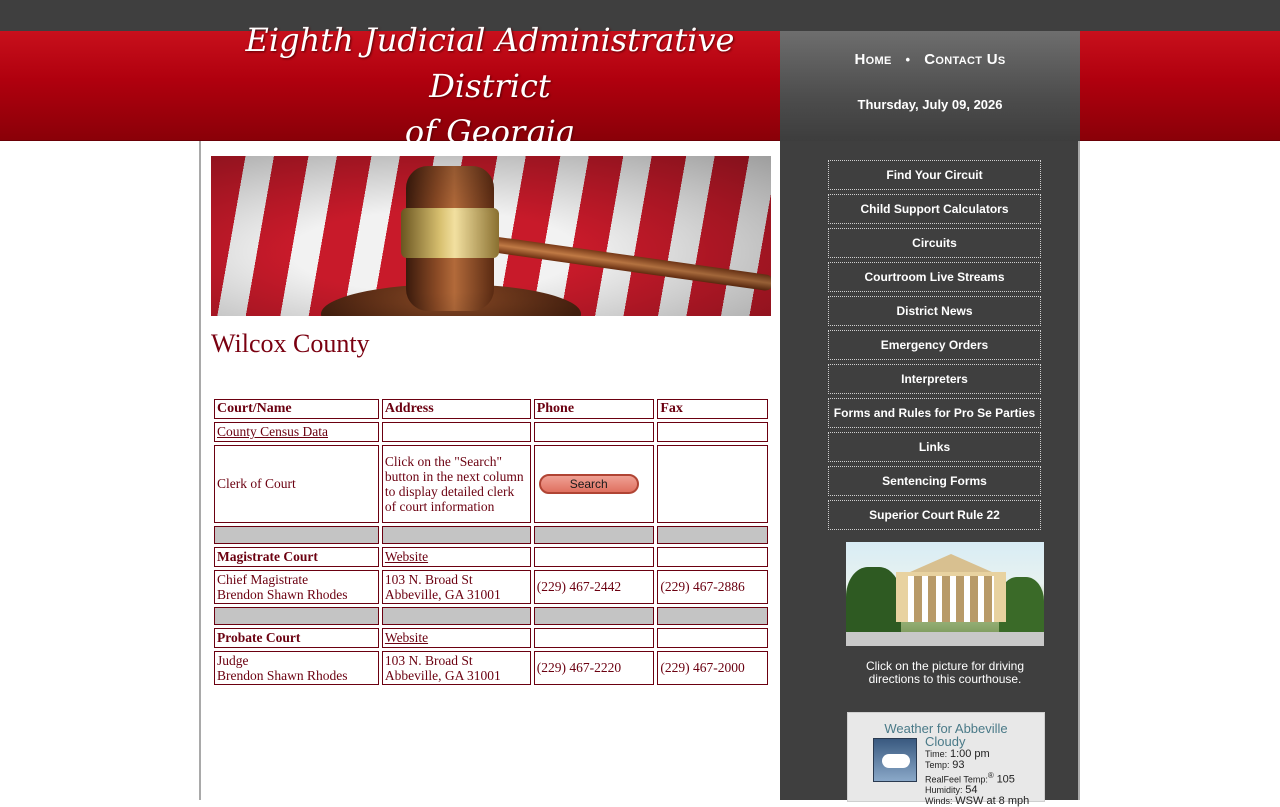  Describe the element at coordinates (491, 236) in the screenshot. I see `gavel-flag-banner` at that location.